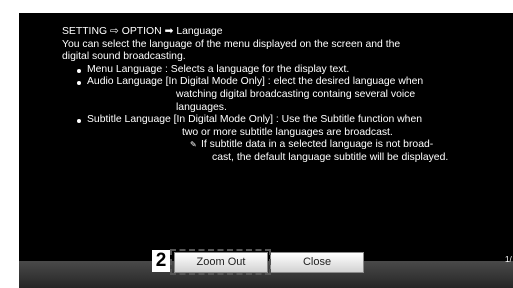 This screenshot has height=288, width=513. What do you see at coordinates (221, 262) in the screenshot?
I see `zoom-out-button: Zoom Out` at bounding box center [221, 262].